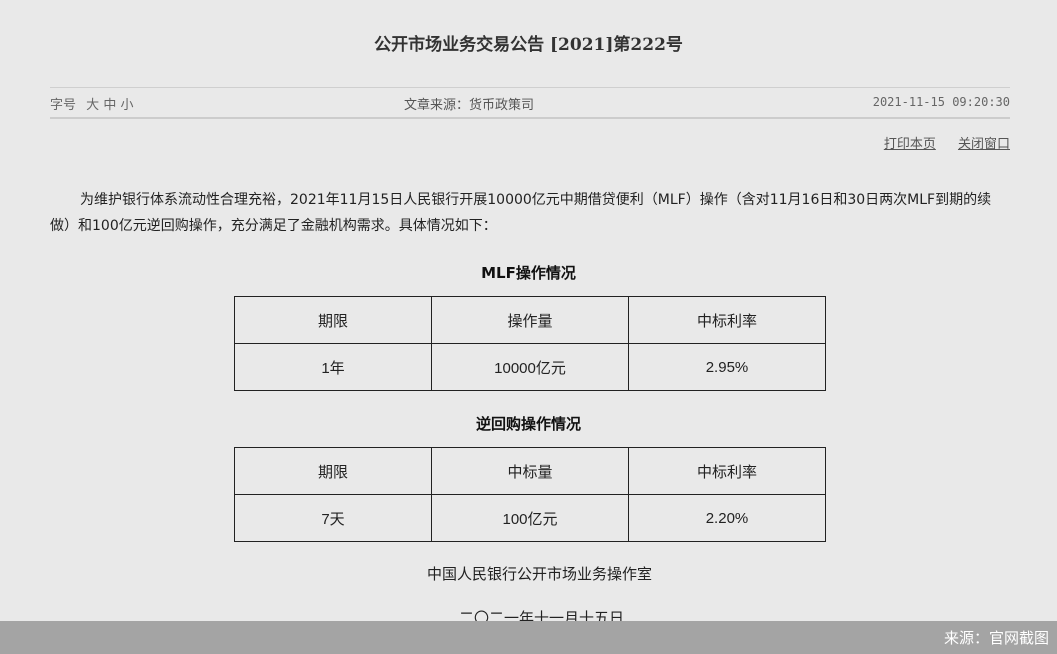 This screenshot has width=1057, height=654. What do you see at coordinates (333, 518) in the screenshot?
I see `table-cell: 7天` at bounding box center [333, 518].